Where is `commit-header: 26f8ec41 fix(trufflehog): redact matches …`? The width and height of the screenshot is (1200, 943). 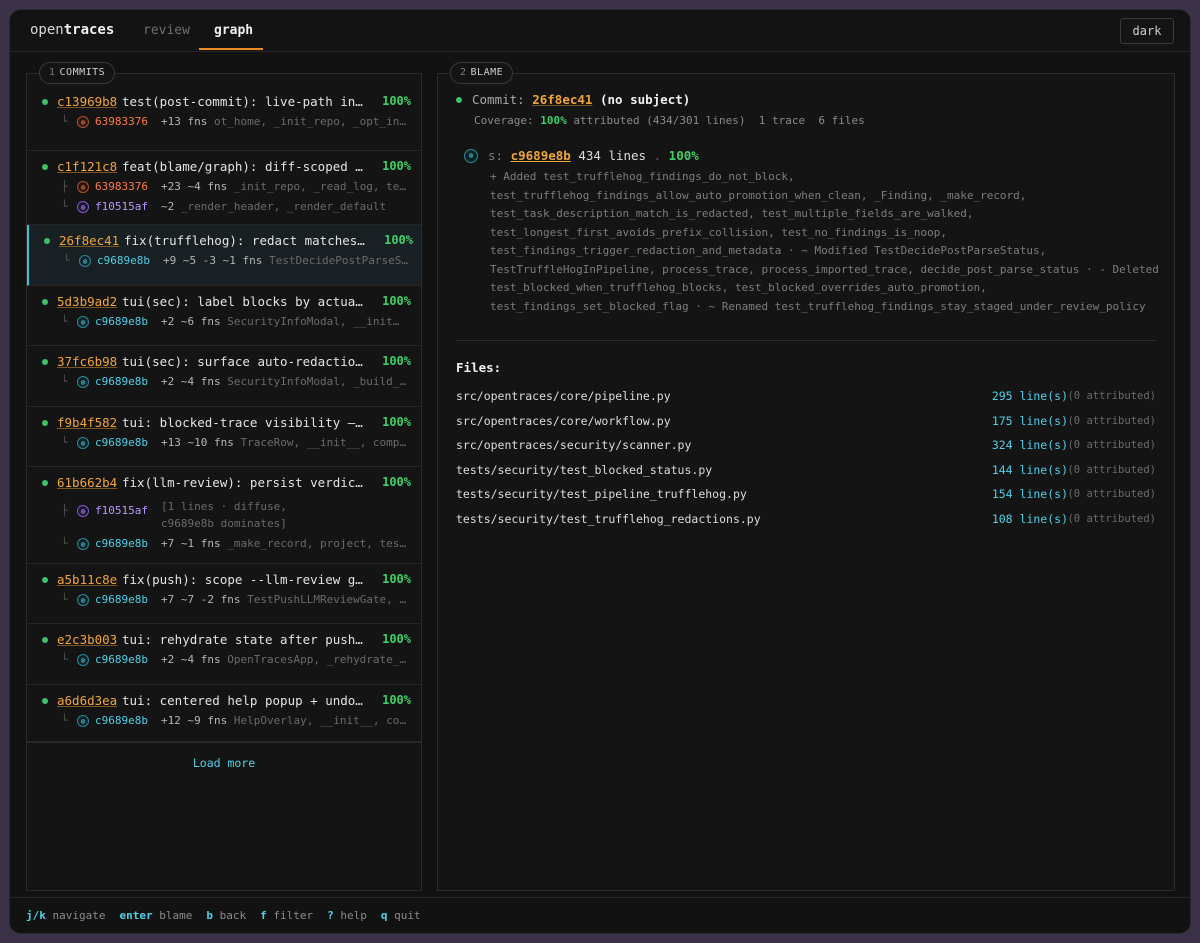
commit-header: 26f8ec41 fix(trufflehog): redact matches … is located at coordinates (228, 241).